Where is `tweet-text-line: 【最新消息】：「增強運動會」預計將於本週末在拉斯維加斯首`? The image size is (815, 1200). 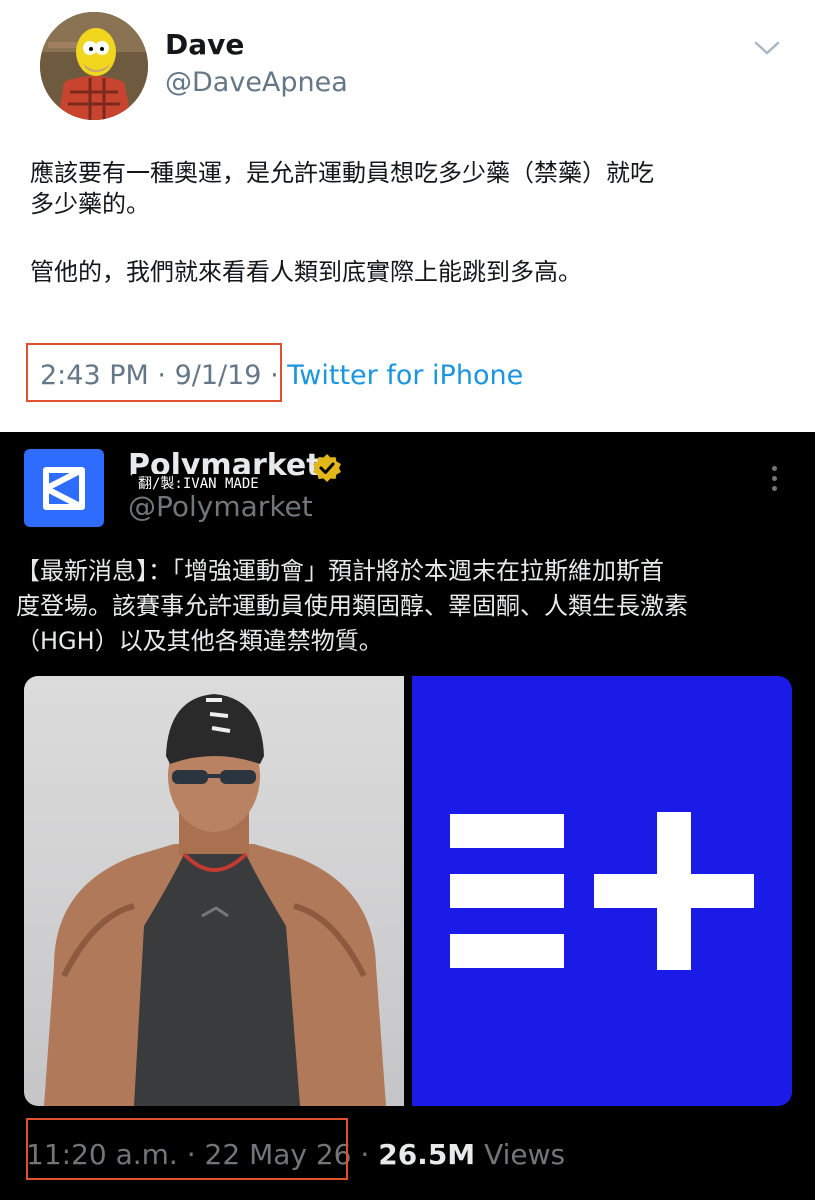
tweet-text-line: 【最新消息】：「增強運動會」預計將於本週末在拉斯維加斯首 is located at coordinates (340, 571).